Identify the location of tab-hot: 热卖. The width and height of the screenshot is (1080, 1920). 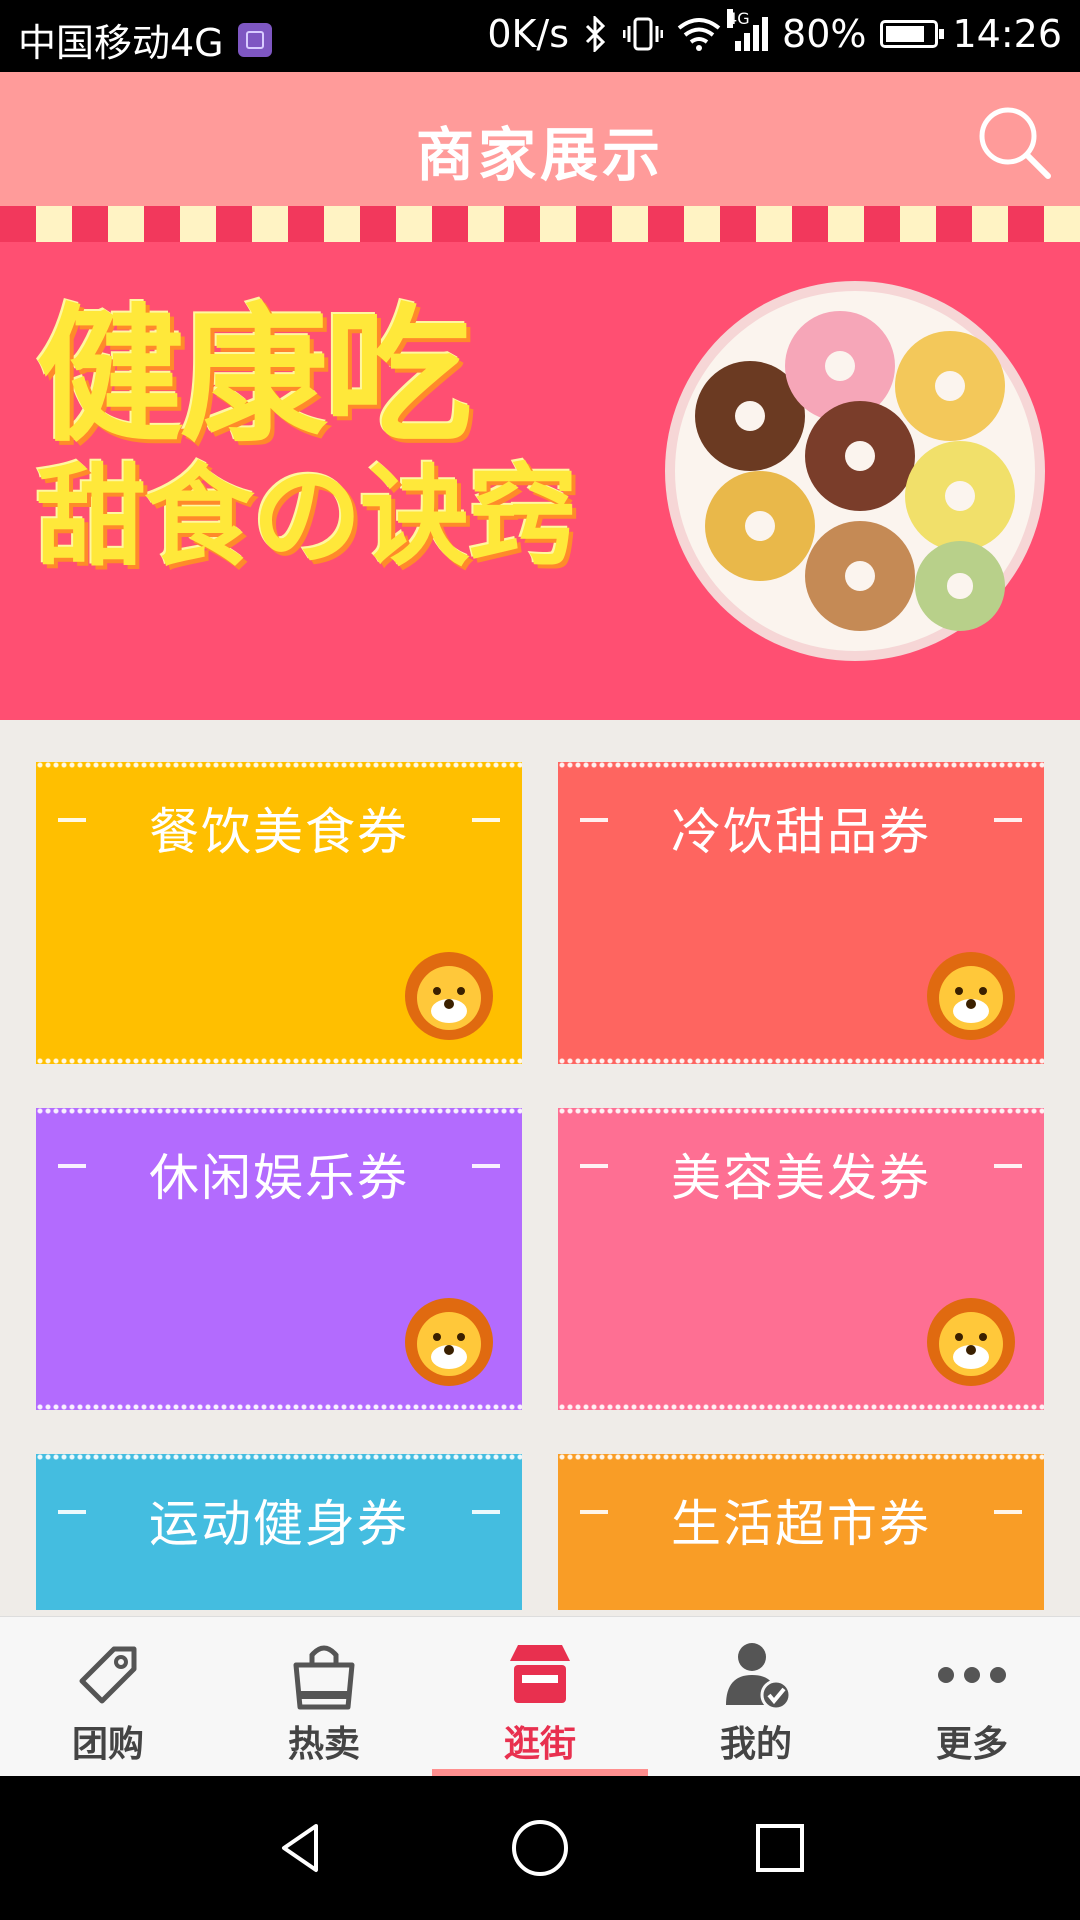
(324, 1697).